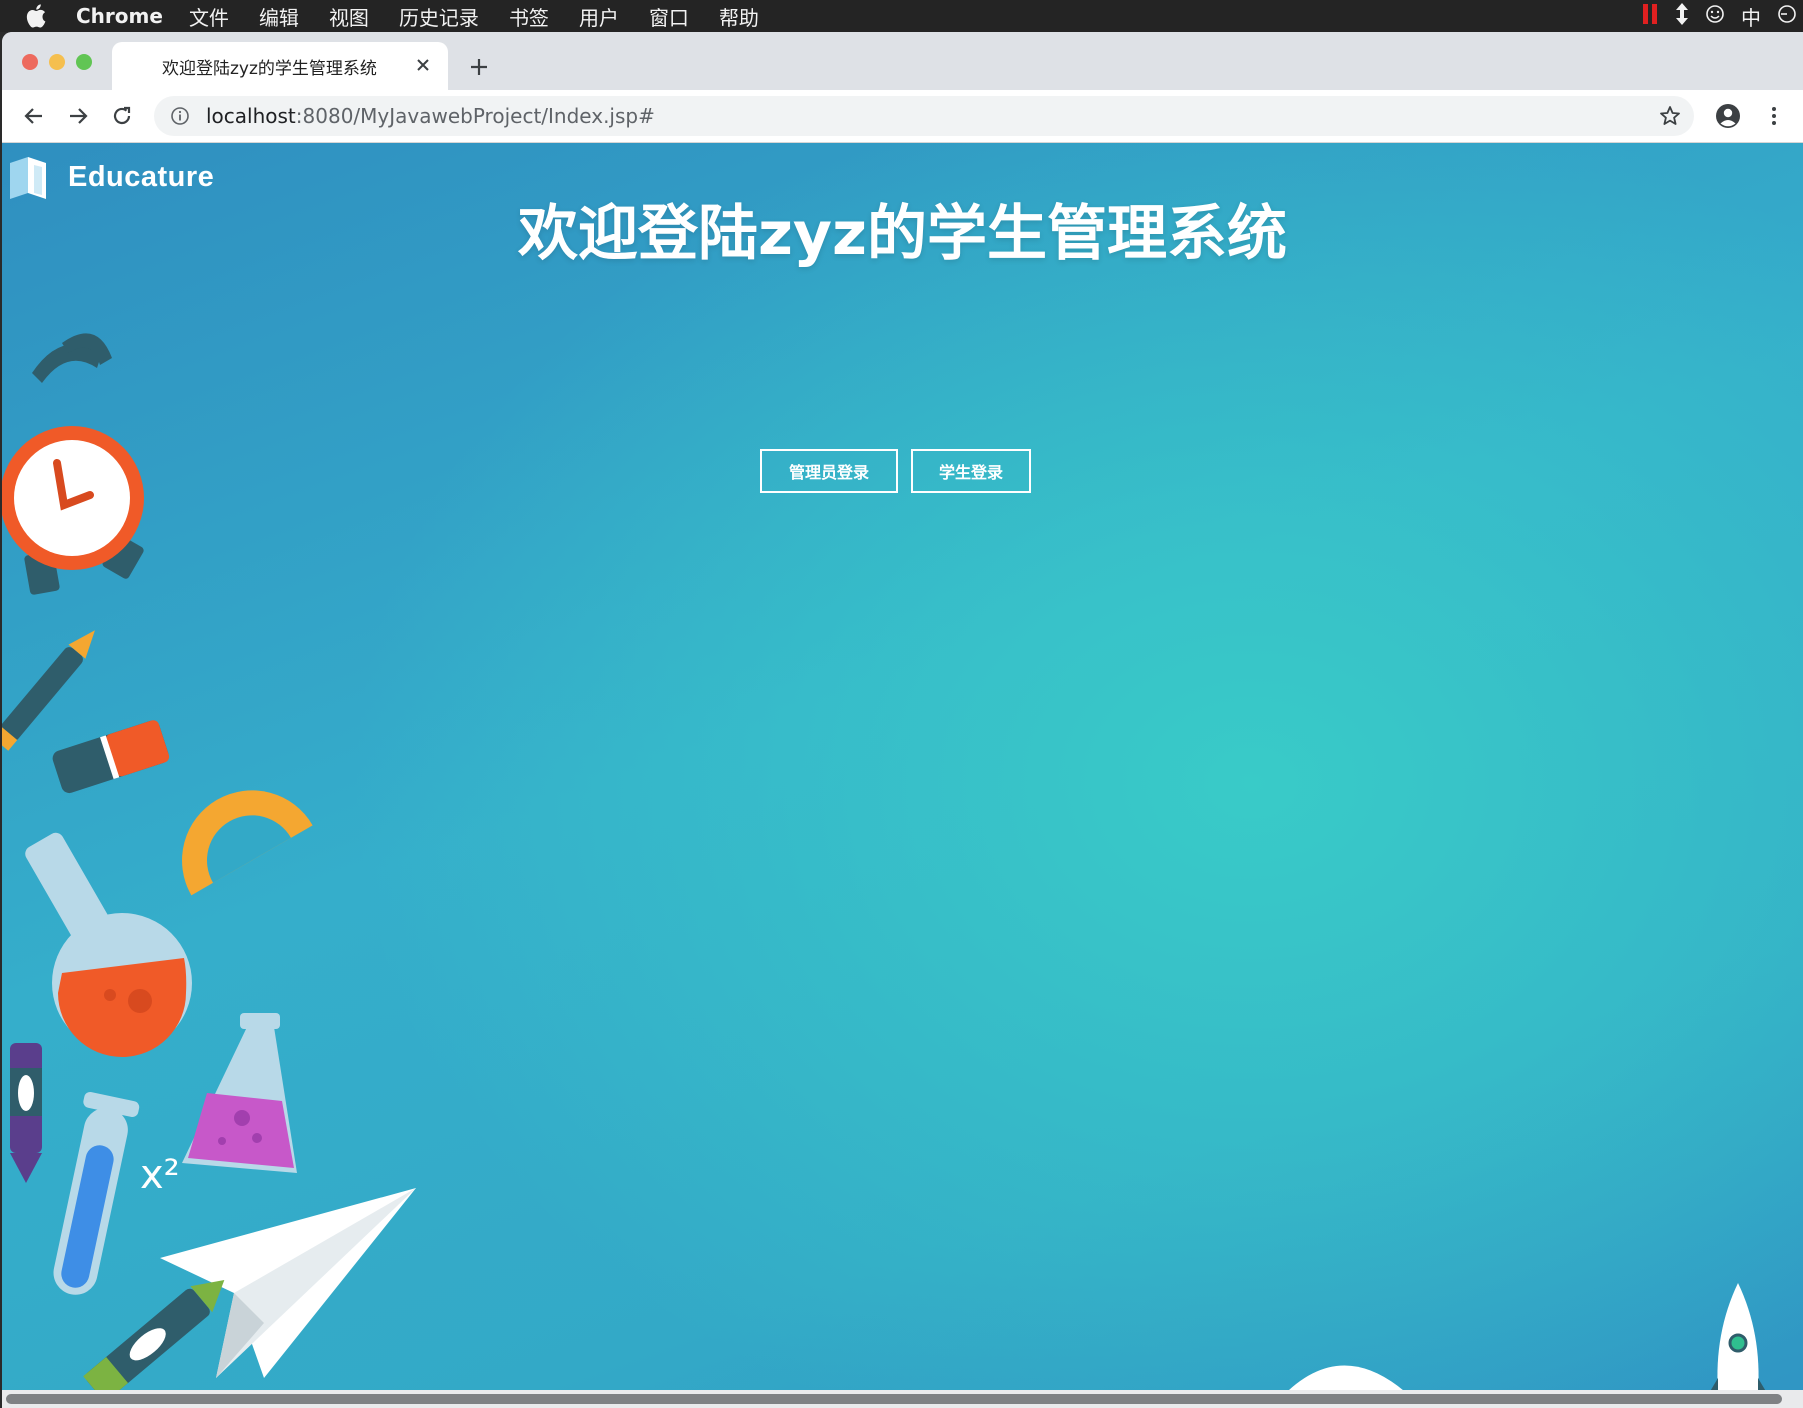  What do you see at coordinates (154, 1341) in the screenshot?
I see `green-crayon-icon` at bounding box center [154, 1341].